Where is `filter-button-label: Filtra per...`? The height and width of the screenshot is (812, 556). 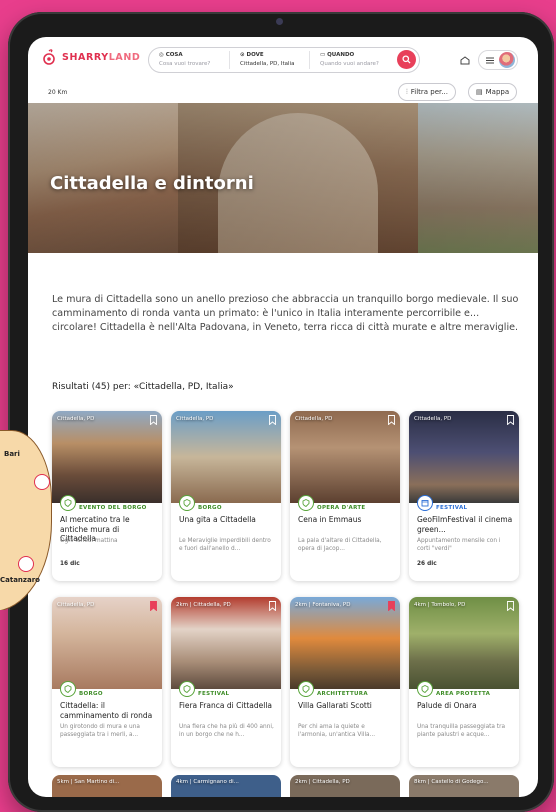 filter-button-label: Filtra per... is located at coordinates (429, 92).